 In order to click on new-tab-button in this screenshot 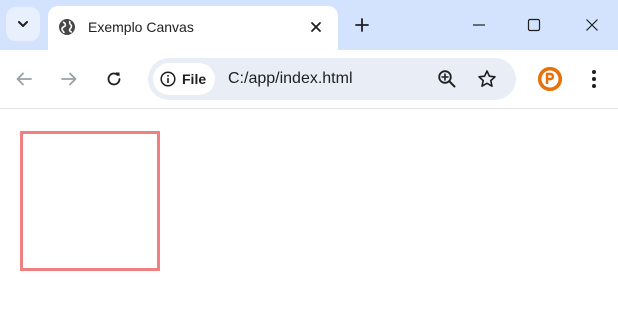, I will do `click(362, 25)`.